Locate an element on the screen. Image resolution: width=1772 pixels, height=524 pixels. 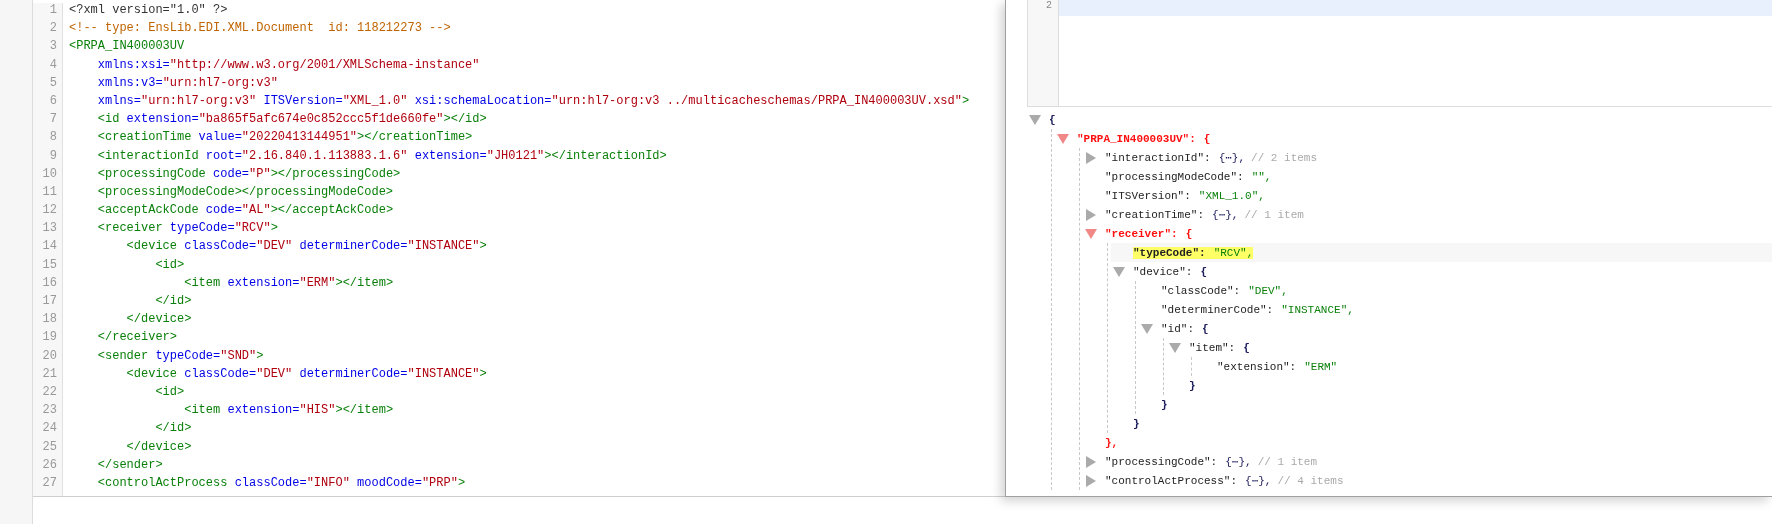
code-line: <item extension="ERM"></item> is located at coordinates (288, 282).